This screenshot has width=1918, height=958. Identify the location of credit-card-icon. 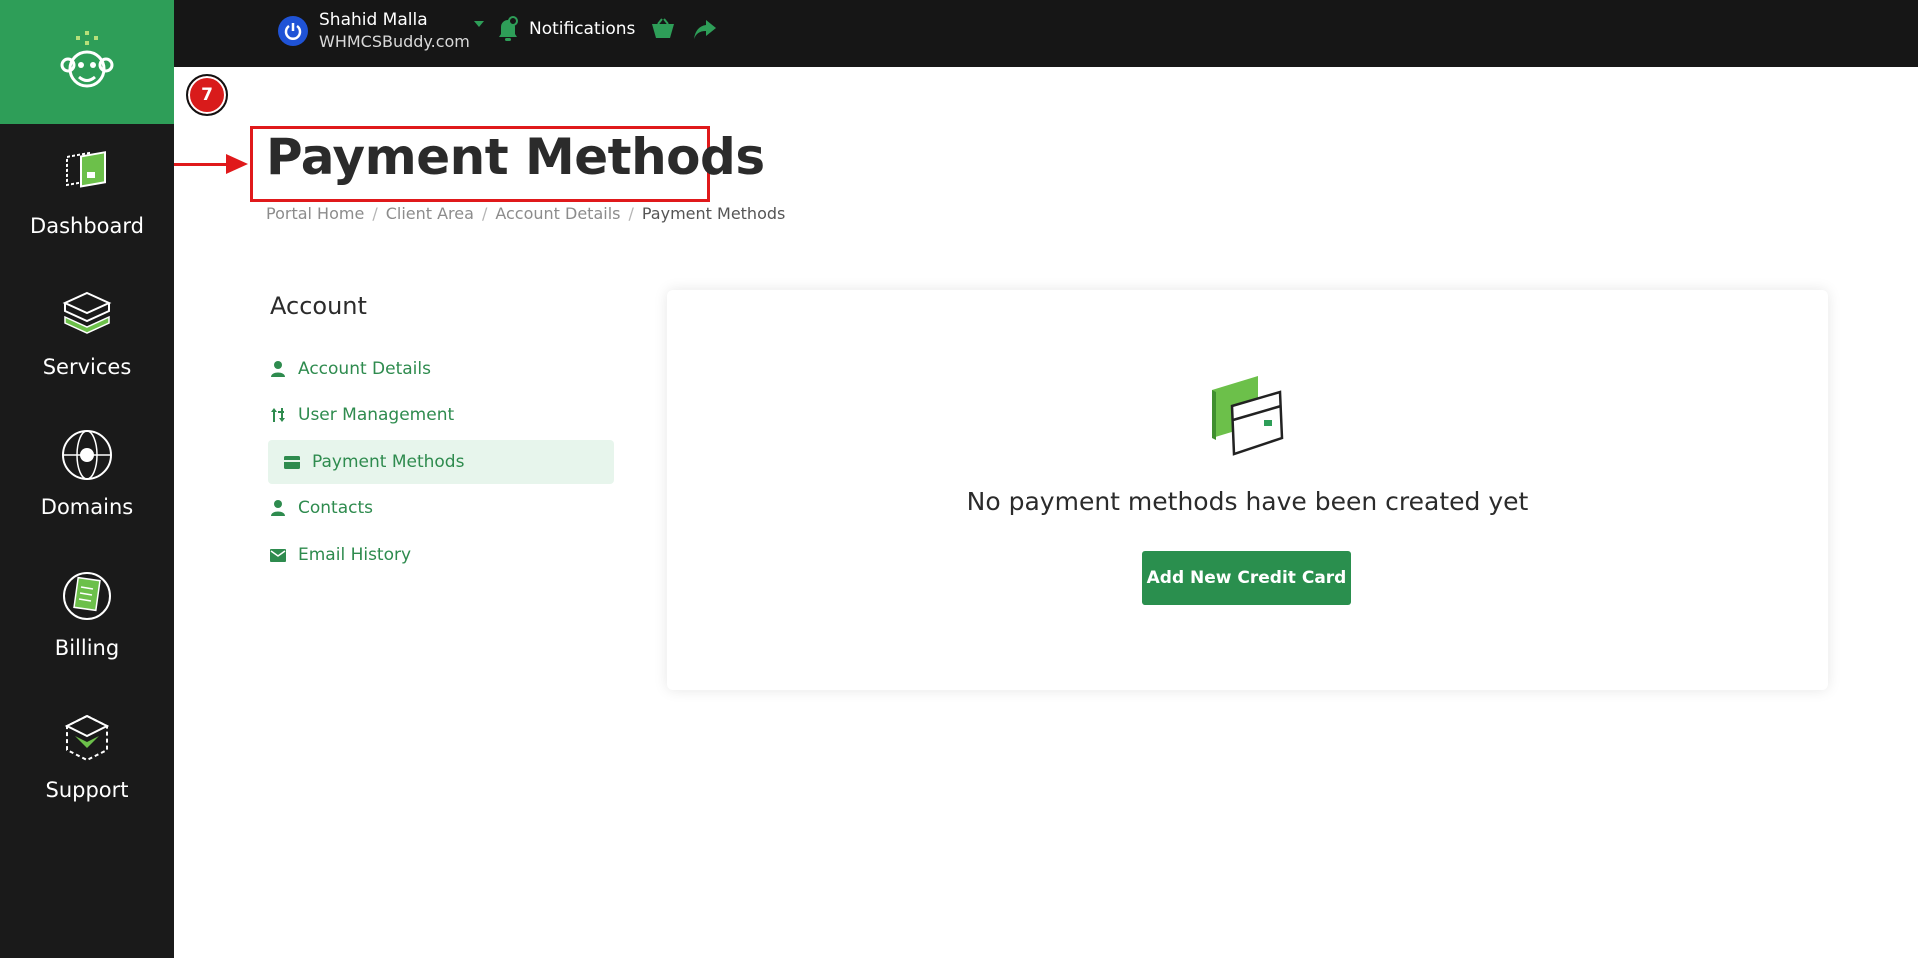
(292, 462).